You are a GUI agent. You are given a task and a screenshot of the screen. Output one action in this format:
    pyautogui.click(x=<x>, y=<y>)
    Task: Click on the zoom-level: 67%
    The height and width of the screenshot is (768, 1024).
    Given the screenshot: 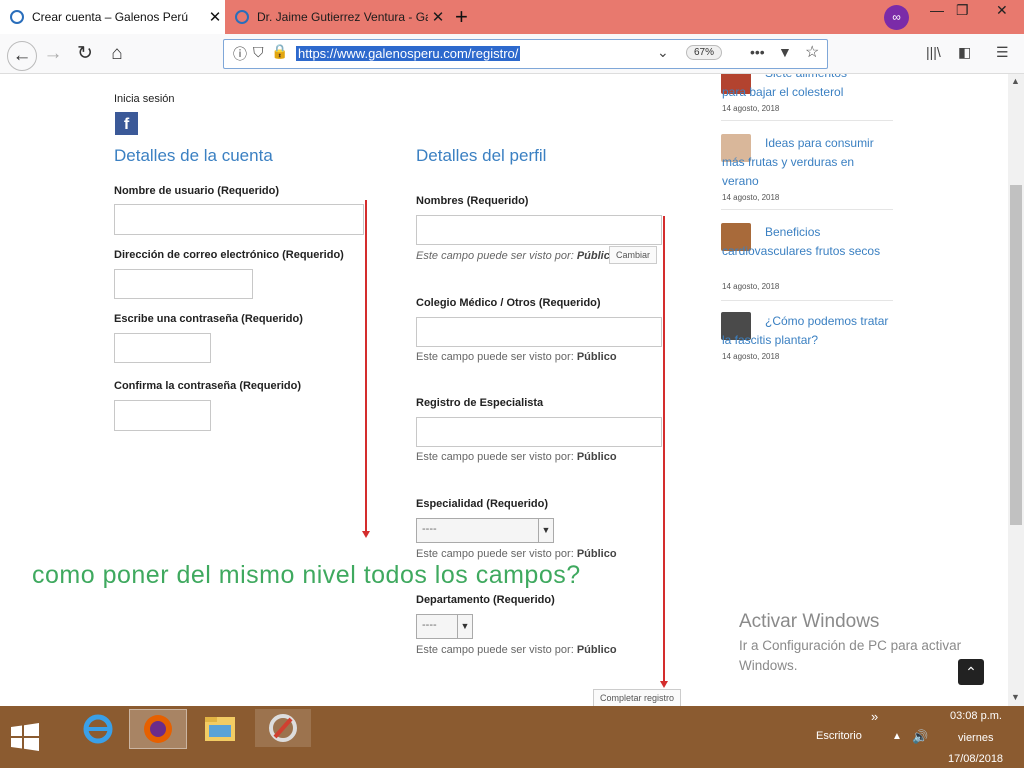 What is the action you would take?
    pyautogui.click(x=704, y=52)
    